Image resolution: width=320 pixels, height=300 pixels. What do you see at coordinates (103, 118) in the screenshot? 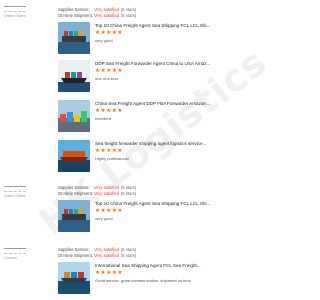
I see `review-comment: excellent` at bounding box center [103, 118].